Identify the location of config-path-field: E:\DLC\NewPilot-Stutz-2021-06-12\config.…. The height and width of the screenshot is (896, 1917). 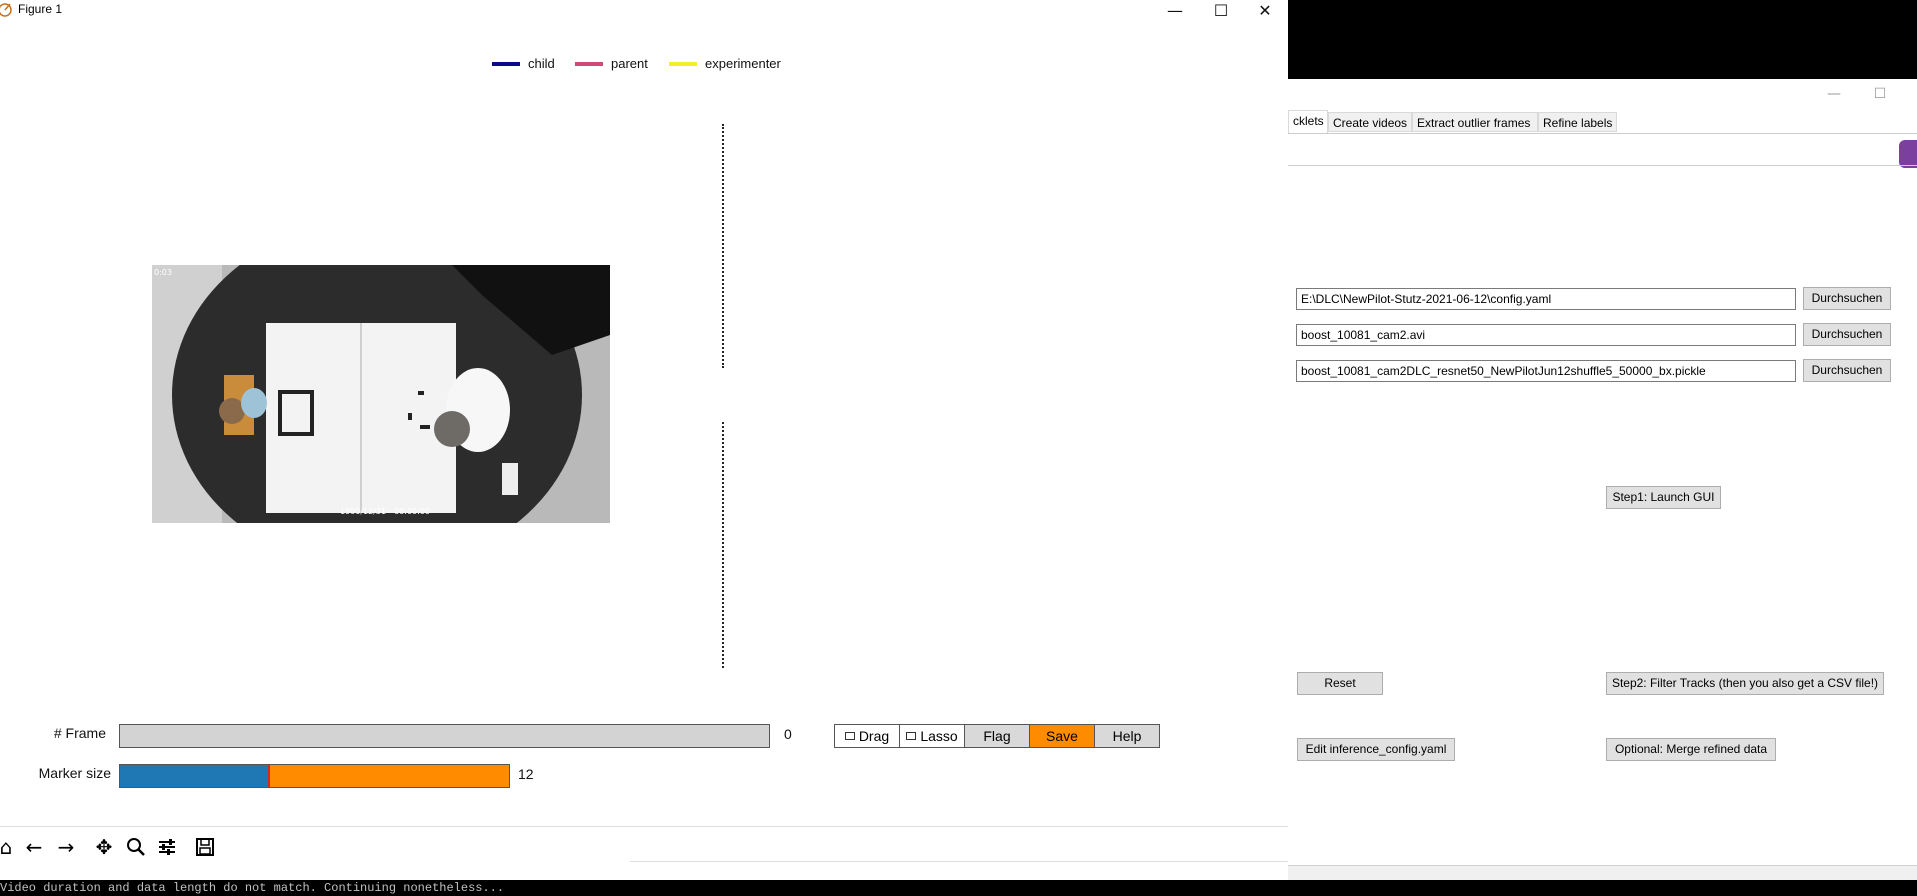
(1546, 299).